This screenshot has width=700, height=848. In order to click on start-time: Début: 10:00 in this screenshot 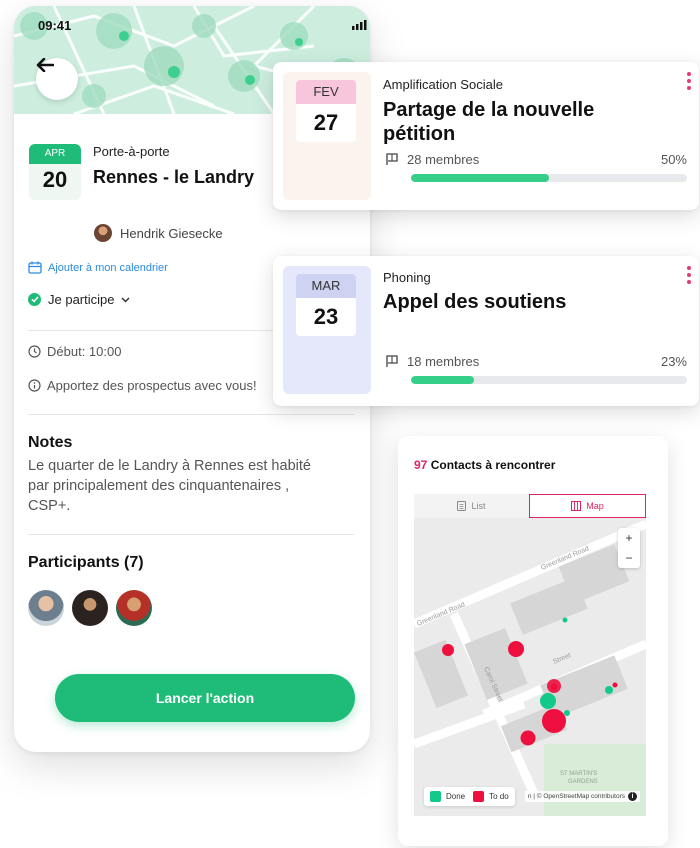, I will do `click(84, 351)`.